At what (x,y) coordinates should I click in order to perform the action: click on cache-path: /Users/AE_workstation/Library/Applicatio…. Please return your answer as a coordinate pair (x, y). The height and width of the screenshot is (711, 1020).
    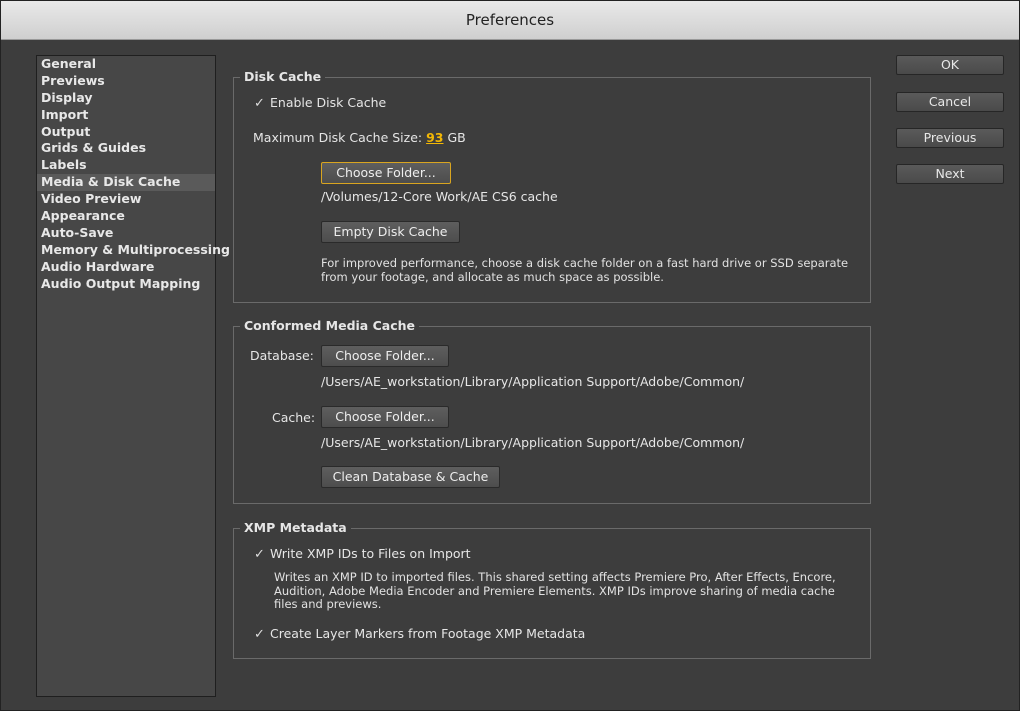
    Looking at the image, I should click on (533, 442).